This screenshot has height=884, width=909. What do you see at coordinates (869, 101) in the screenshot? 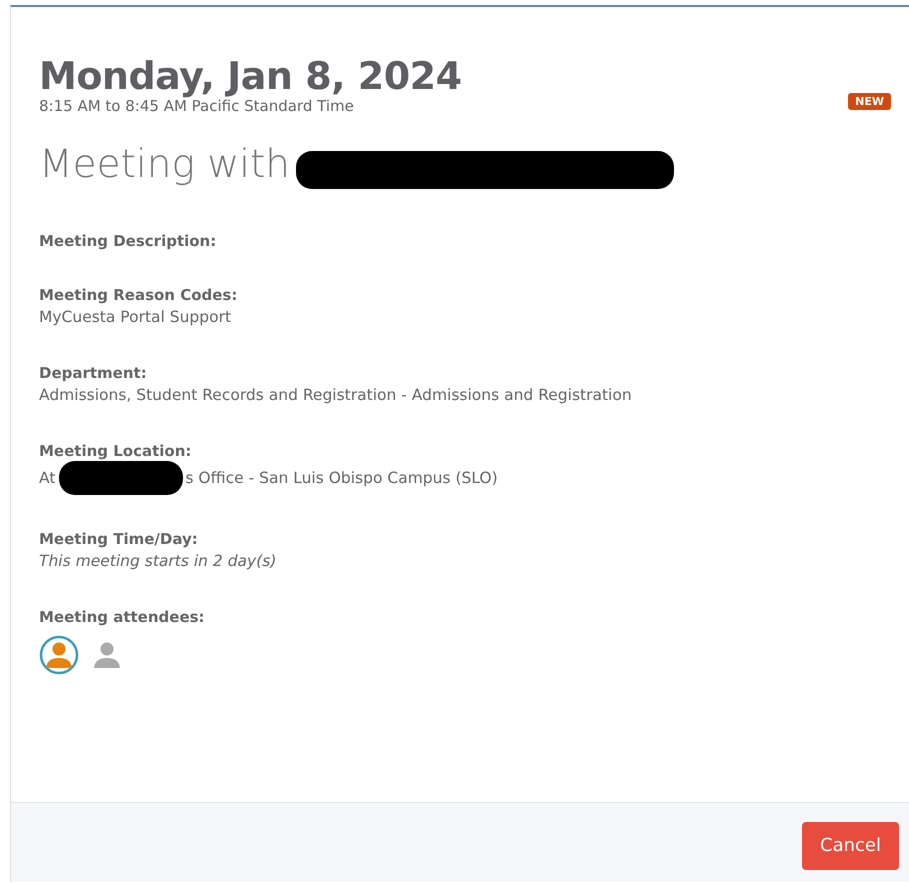
I see `new-badge: NEW` at bounding box center [869, 101].